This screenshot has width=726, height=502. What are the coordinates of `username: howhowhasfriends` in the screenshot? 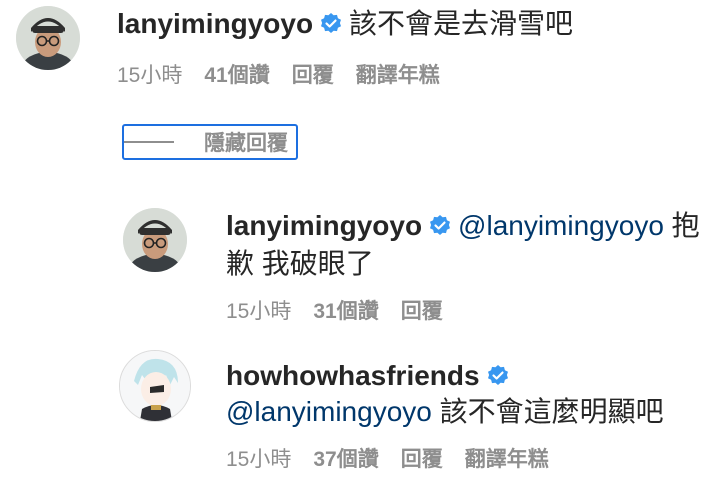 It's located at (353, 375).